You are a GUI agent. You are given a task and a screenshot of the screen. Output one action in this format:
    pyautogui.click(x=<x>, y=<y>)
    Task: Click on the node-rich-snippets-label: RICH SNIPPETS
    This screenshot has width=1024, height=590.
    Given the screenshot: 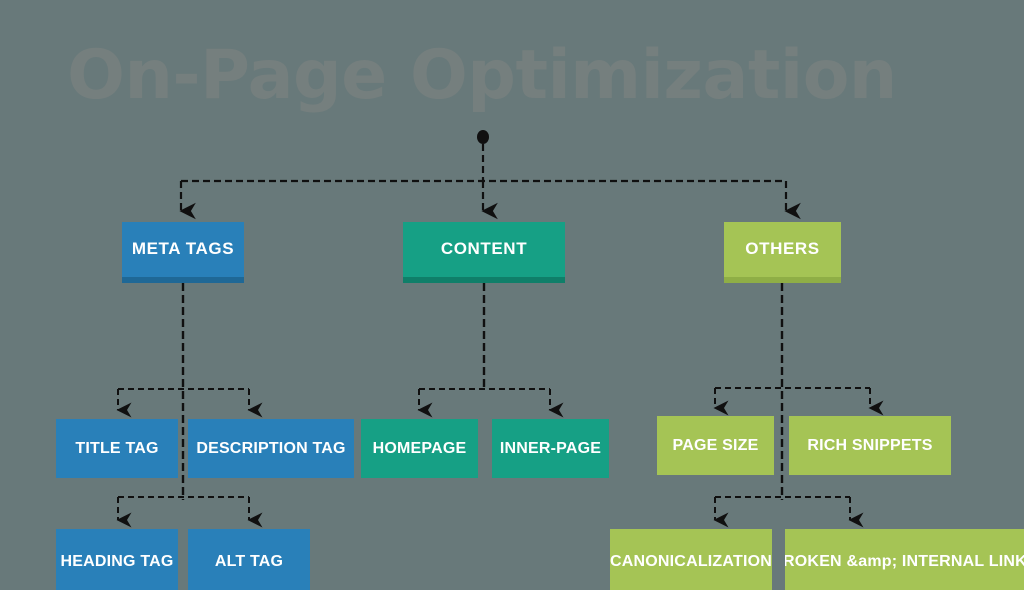 What is the action you would take?
    pyautogui.click(x=870, y=445)
    